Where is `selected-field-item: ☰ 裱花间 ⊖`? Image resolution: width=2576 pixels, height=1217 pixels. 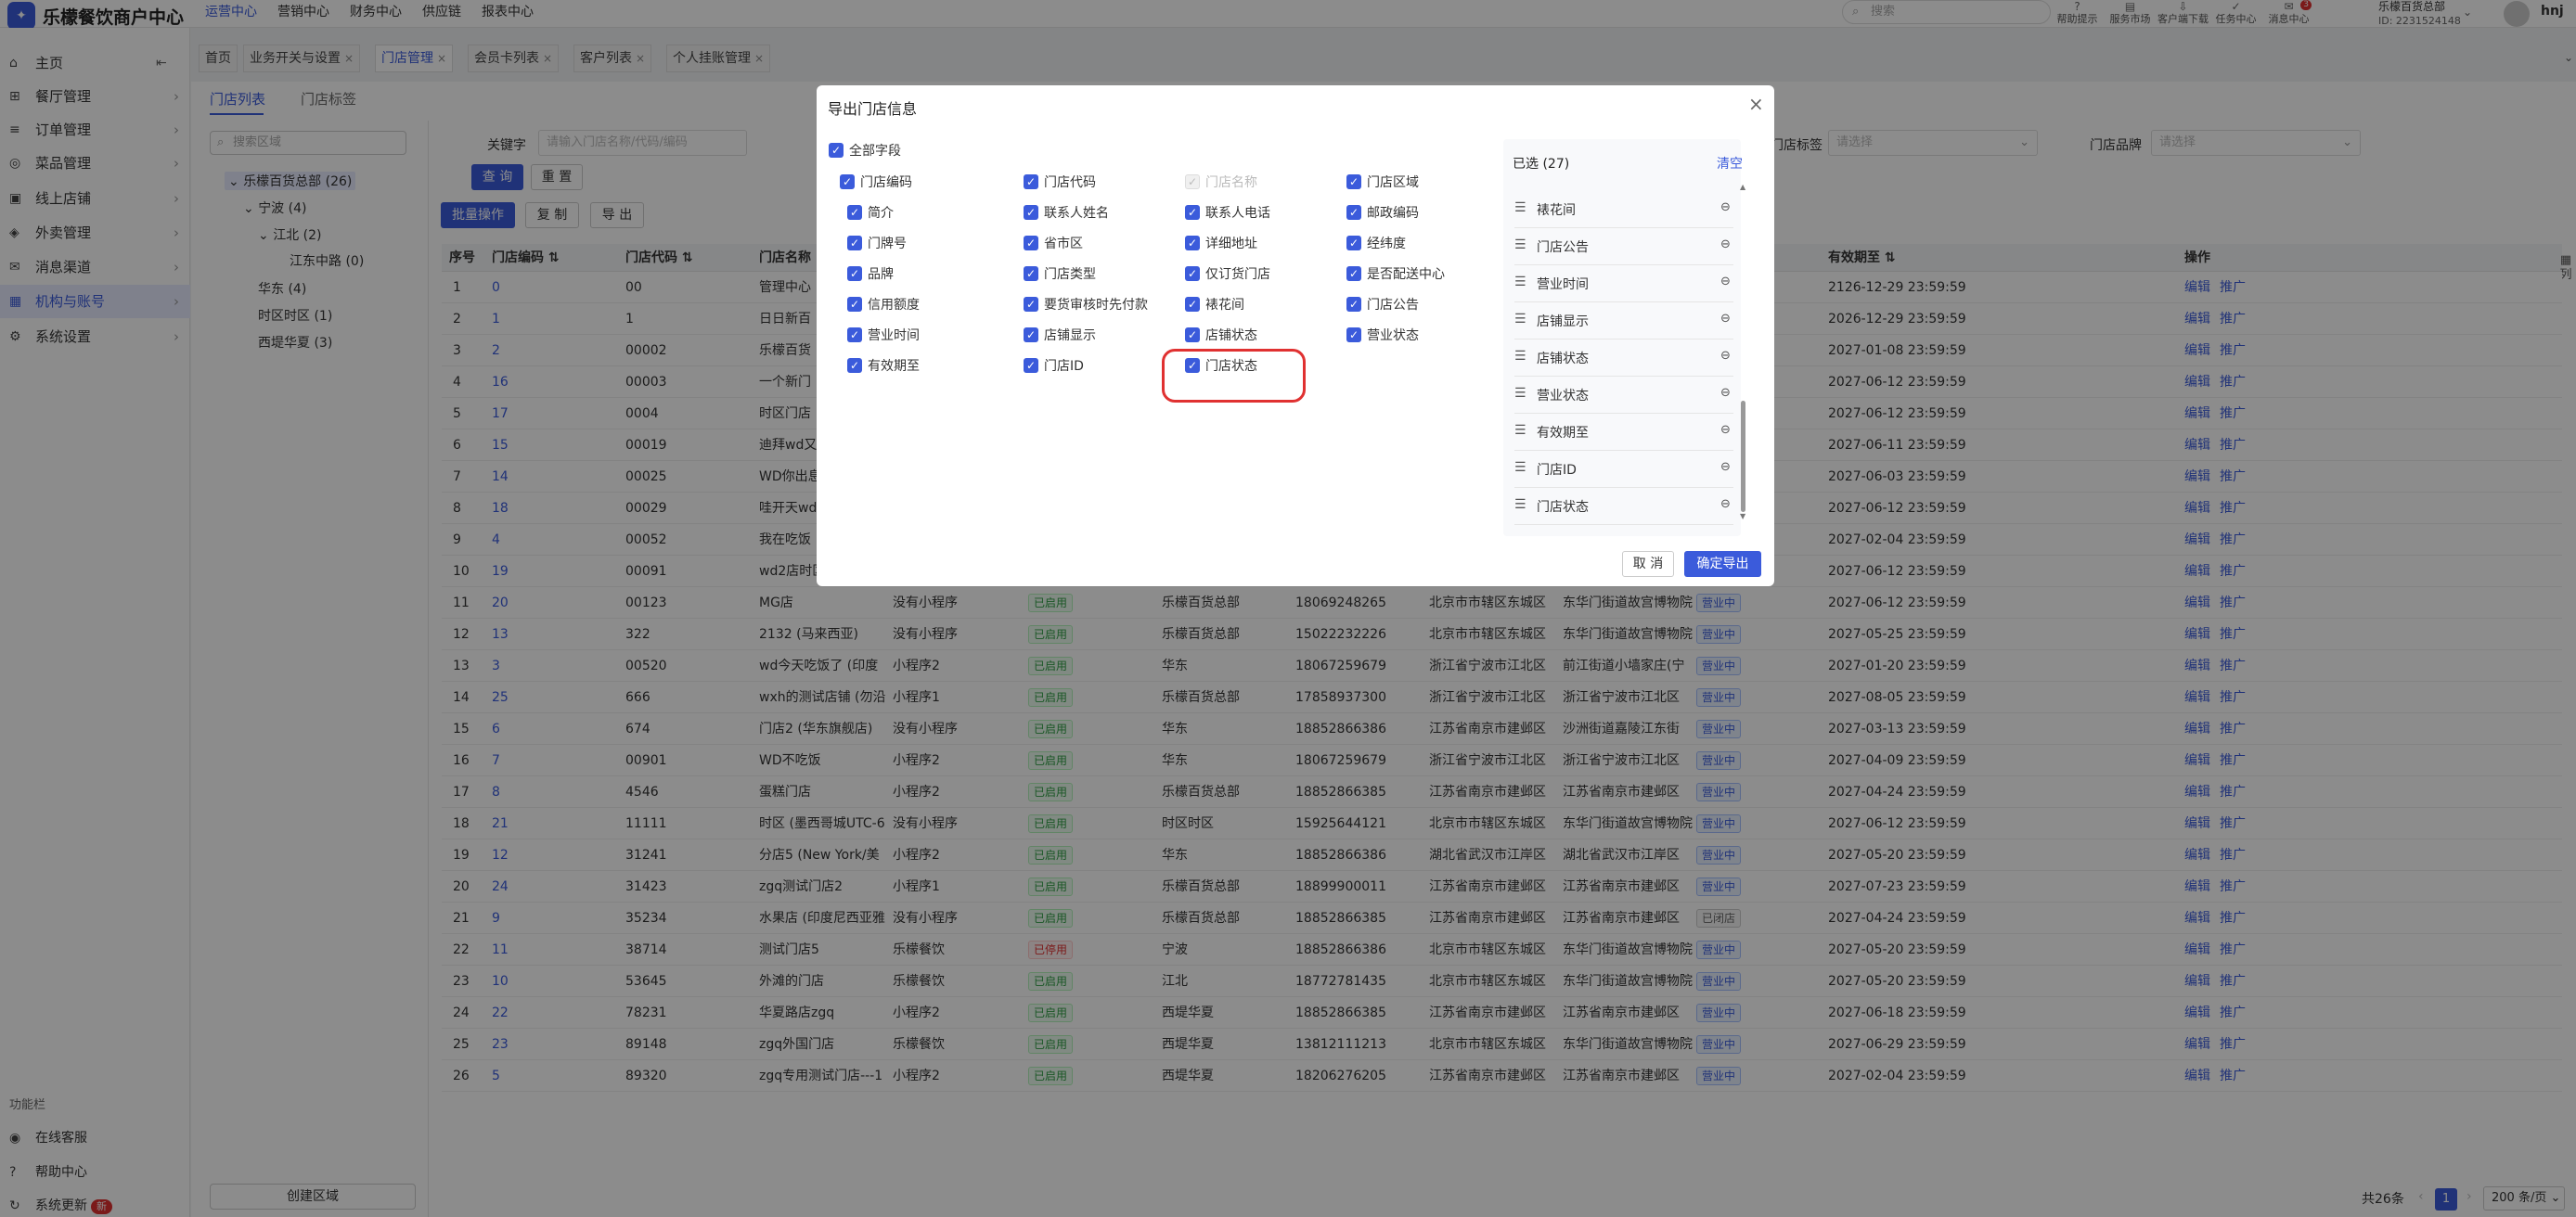
selected-field-item: ☰ 裱花间 ⊖ is located at coordinates (1623, 209).